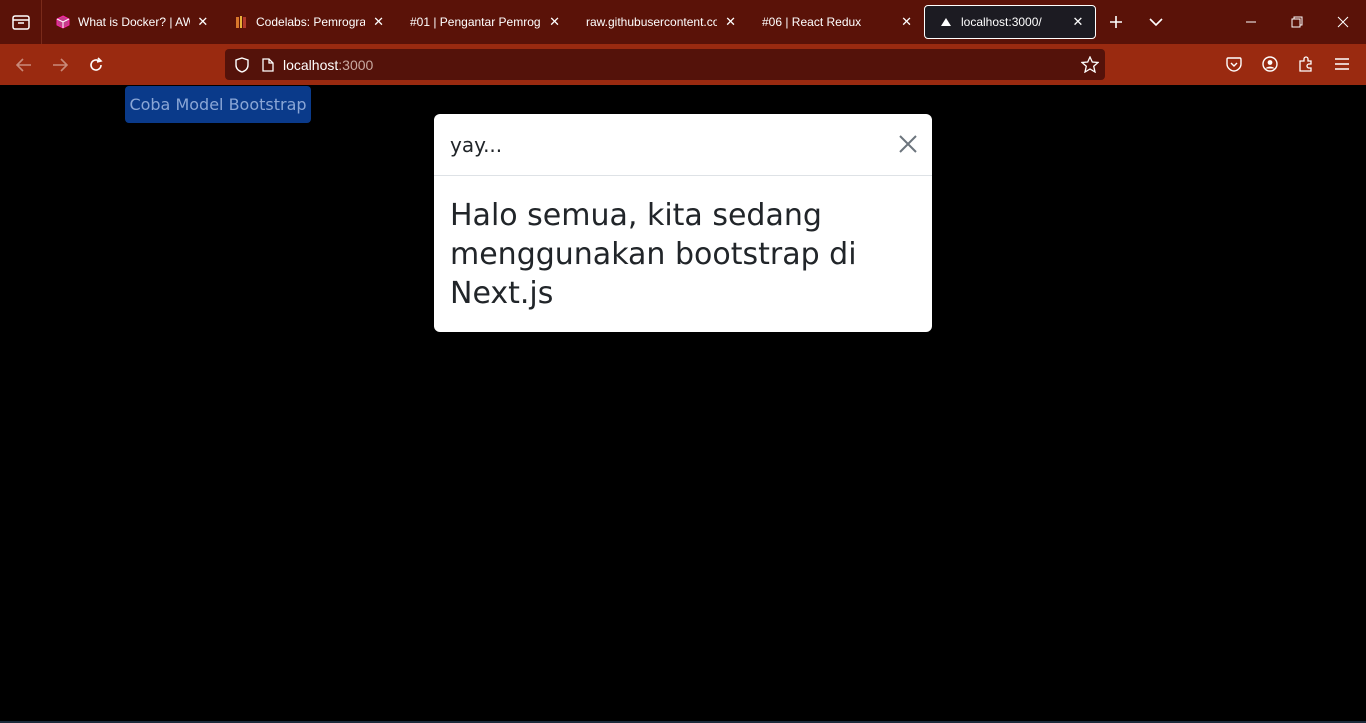  Describe the element at coordinates (1090, 66) in the screenshot. I see `bookmark-star-icon` at that location.